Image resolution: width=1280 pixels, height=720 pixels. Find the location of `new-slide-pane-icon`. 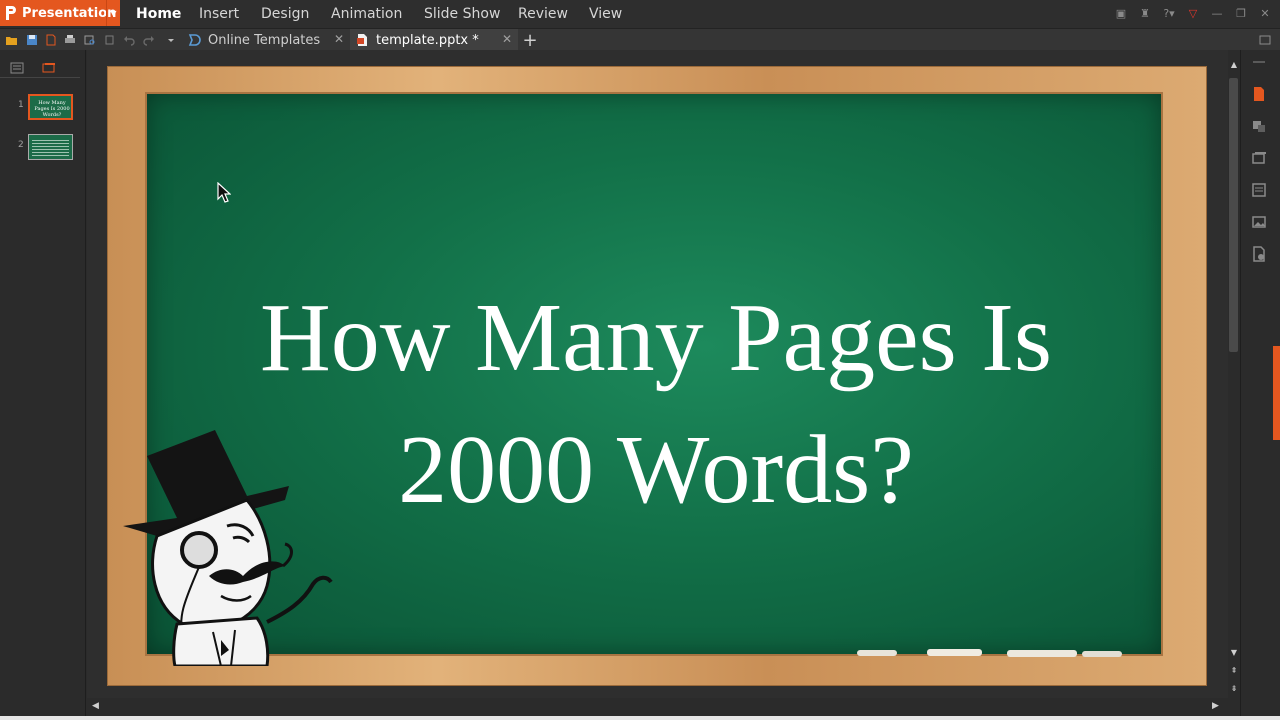

new-slide-pane-icon is located at coordinates (1259, 94).